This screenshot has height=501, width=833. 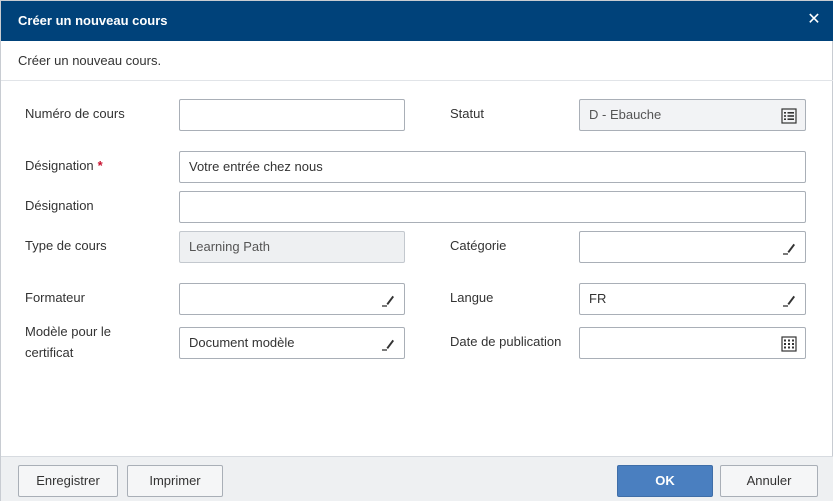 What do you see at coordinates (625, 114) in the screenshot?
I see `status-value: D - Ebauche` at bounding box center [625, 114].